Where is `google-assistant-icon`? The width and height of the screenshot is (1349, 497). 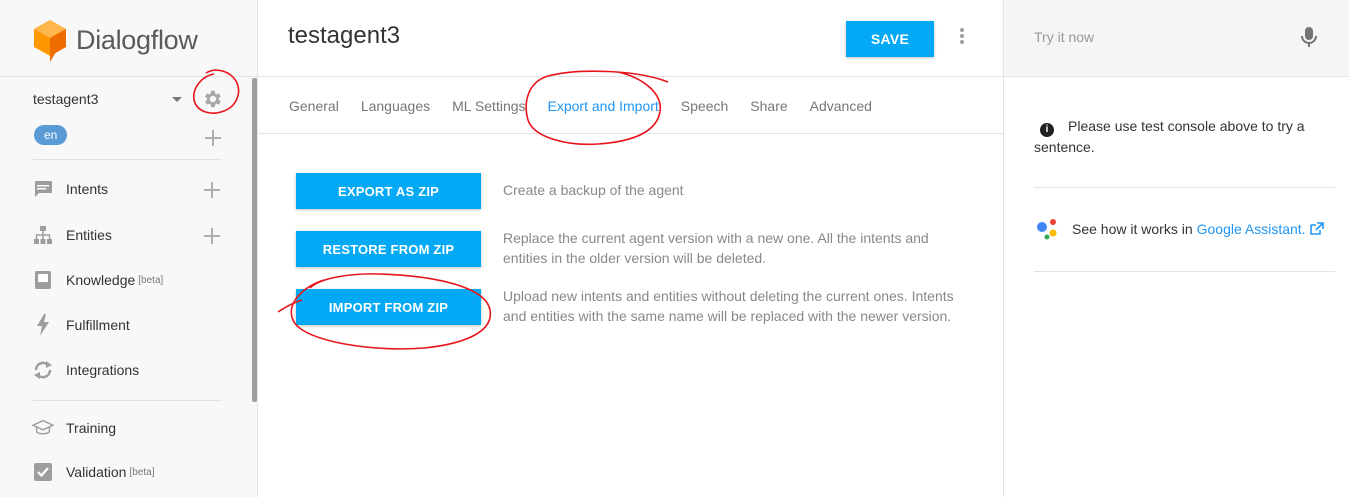
google-assistant-icon is located at coordinates (1048, 229).